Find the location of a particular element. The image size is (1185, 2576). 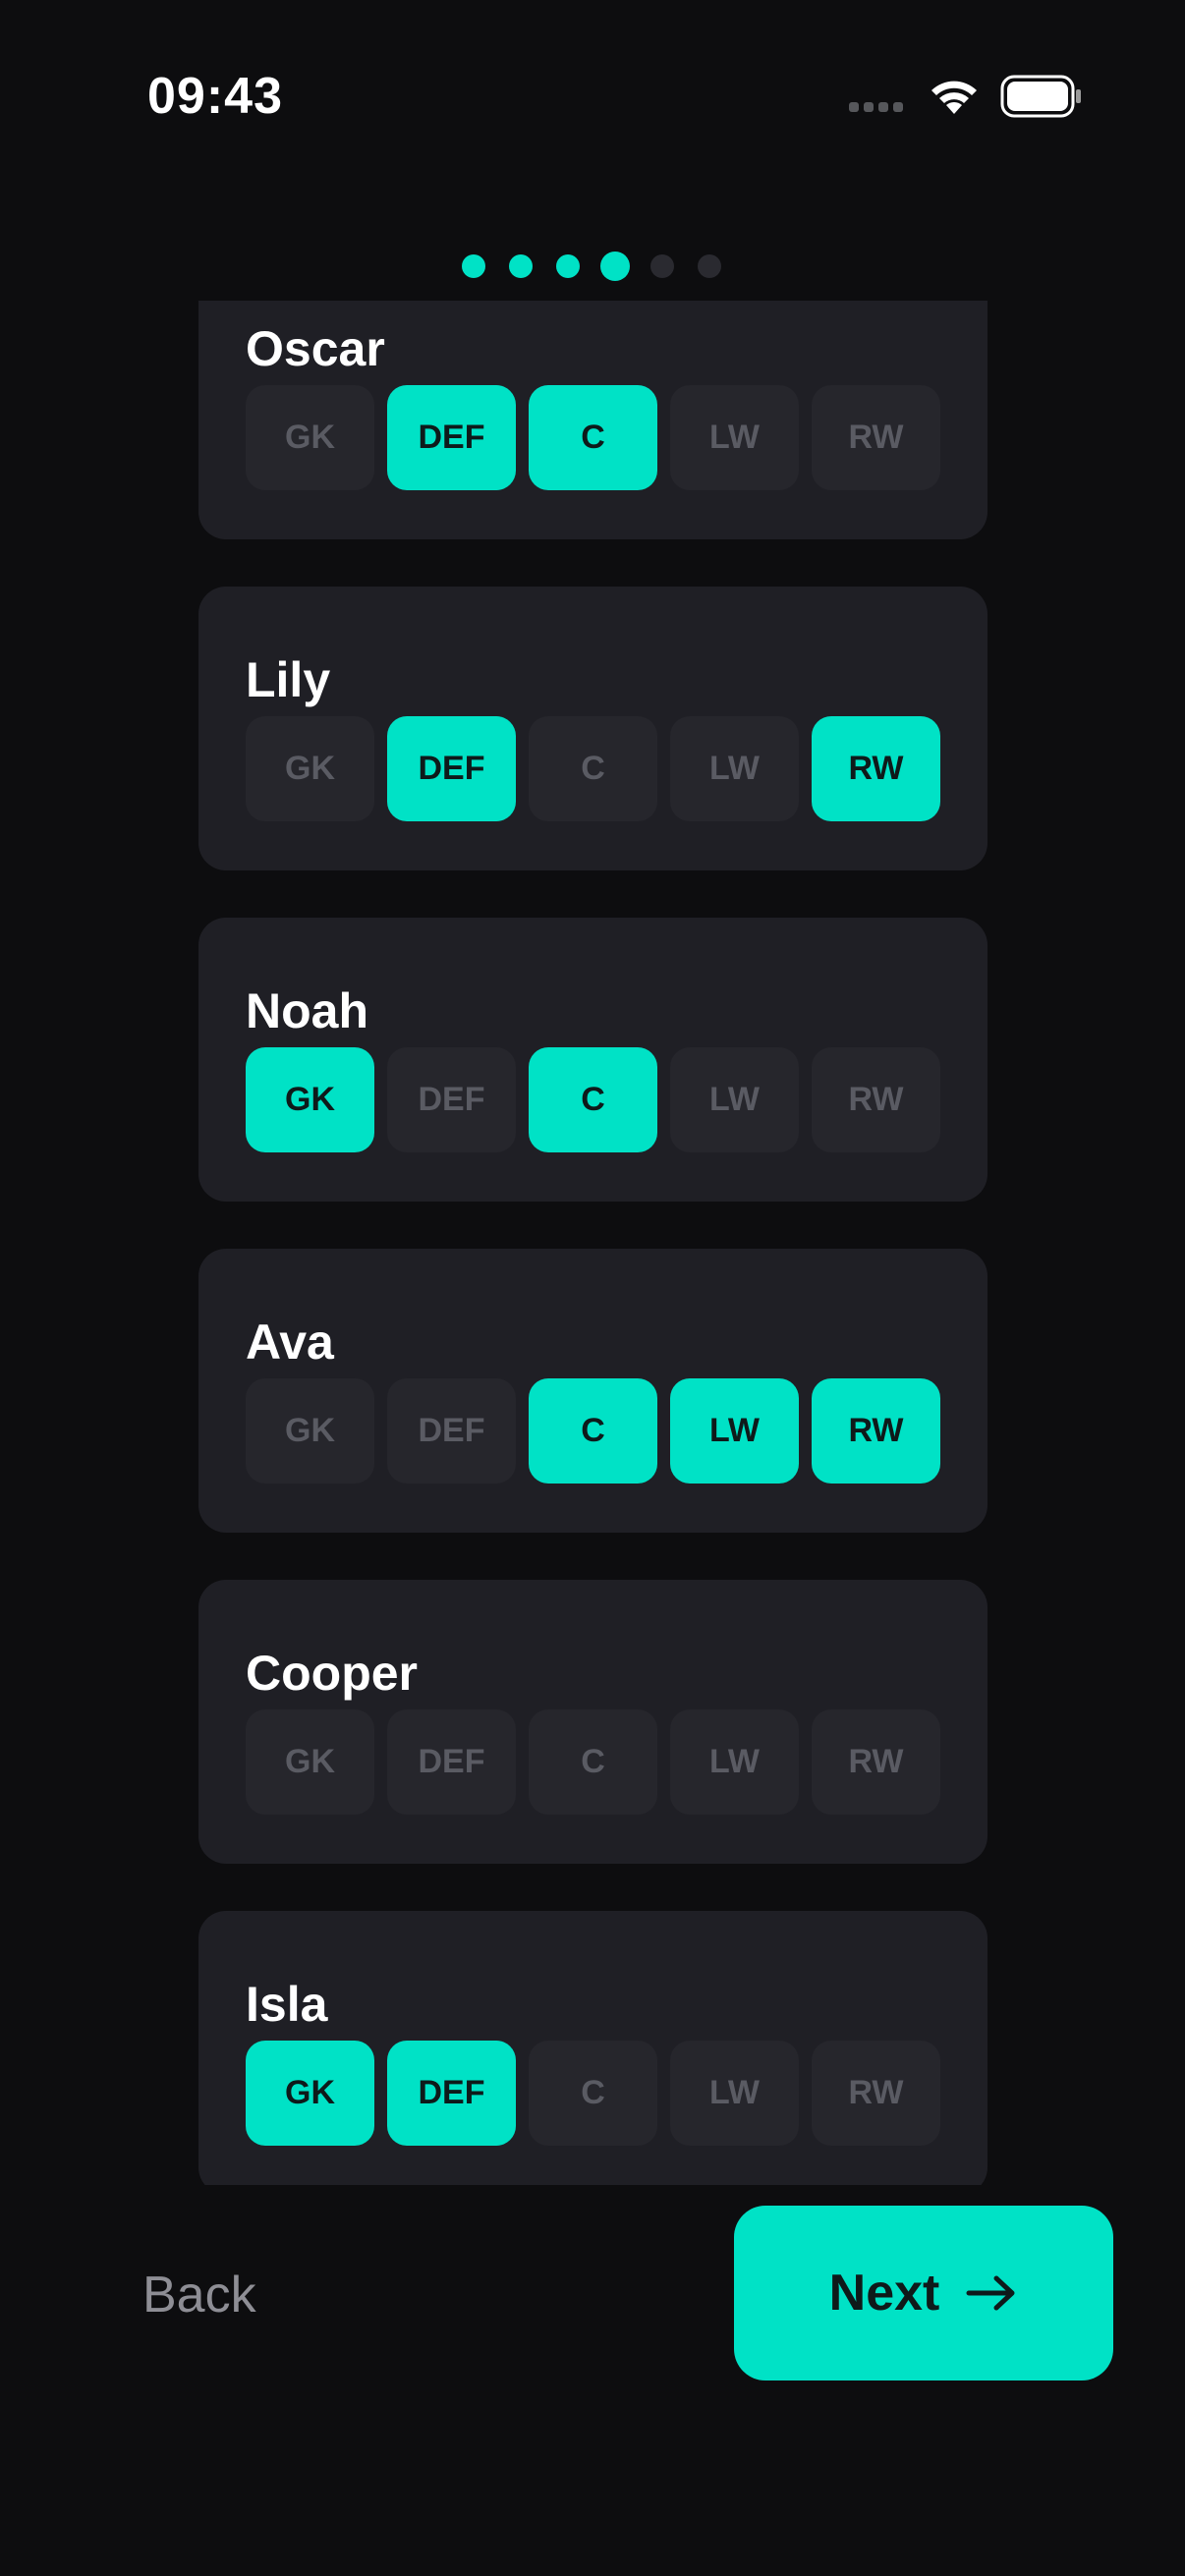

arrow-right-icon is located at coordinates (991, 2293).